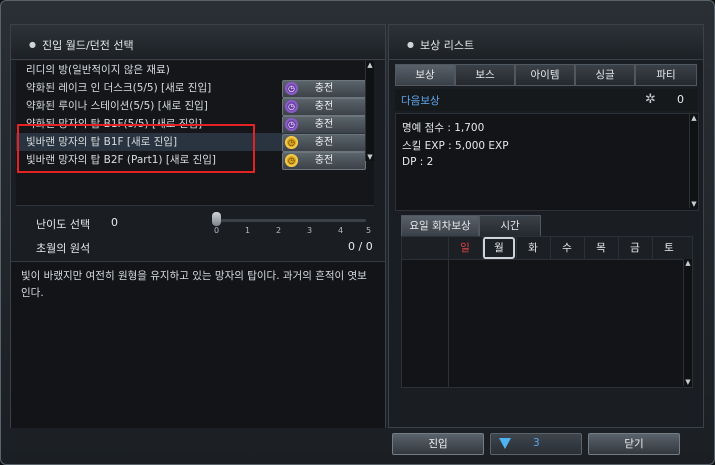 Image resolution: width=715 pixels, height=465 pixels. I want to click on tab-reward: 보상, so click(425, 75).